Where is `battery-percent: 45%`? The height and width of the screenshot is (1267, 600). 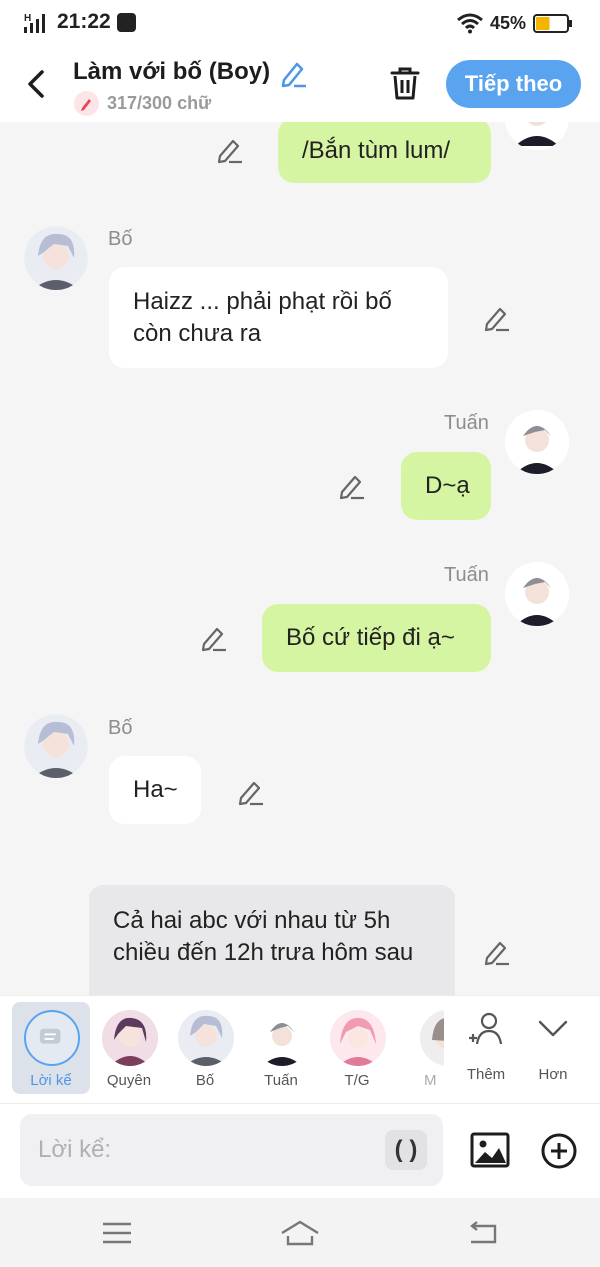 battery-percent: 45% is located at coordinates (508, 23).